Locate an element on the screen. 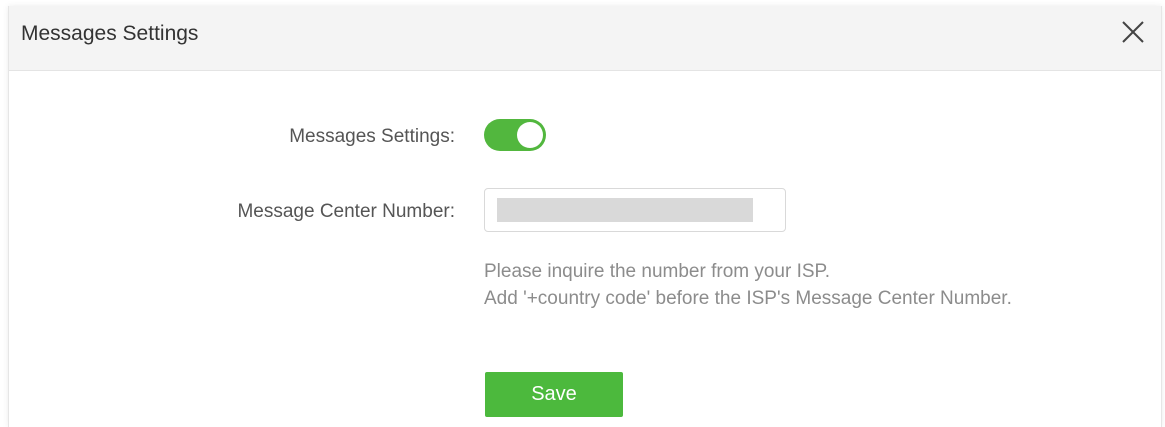 The width and height of the screenshot is (1165, 427). hint-text-line-1: Please inquire the number from your ISP. is located at coordinates (657, 271).